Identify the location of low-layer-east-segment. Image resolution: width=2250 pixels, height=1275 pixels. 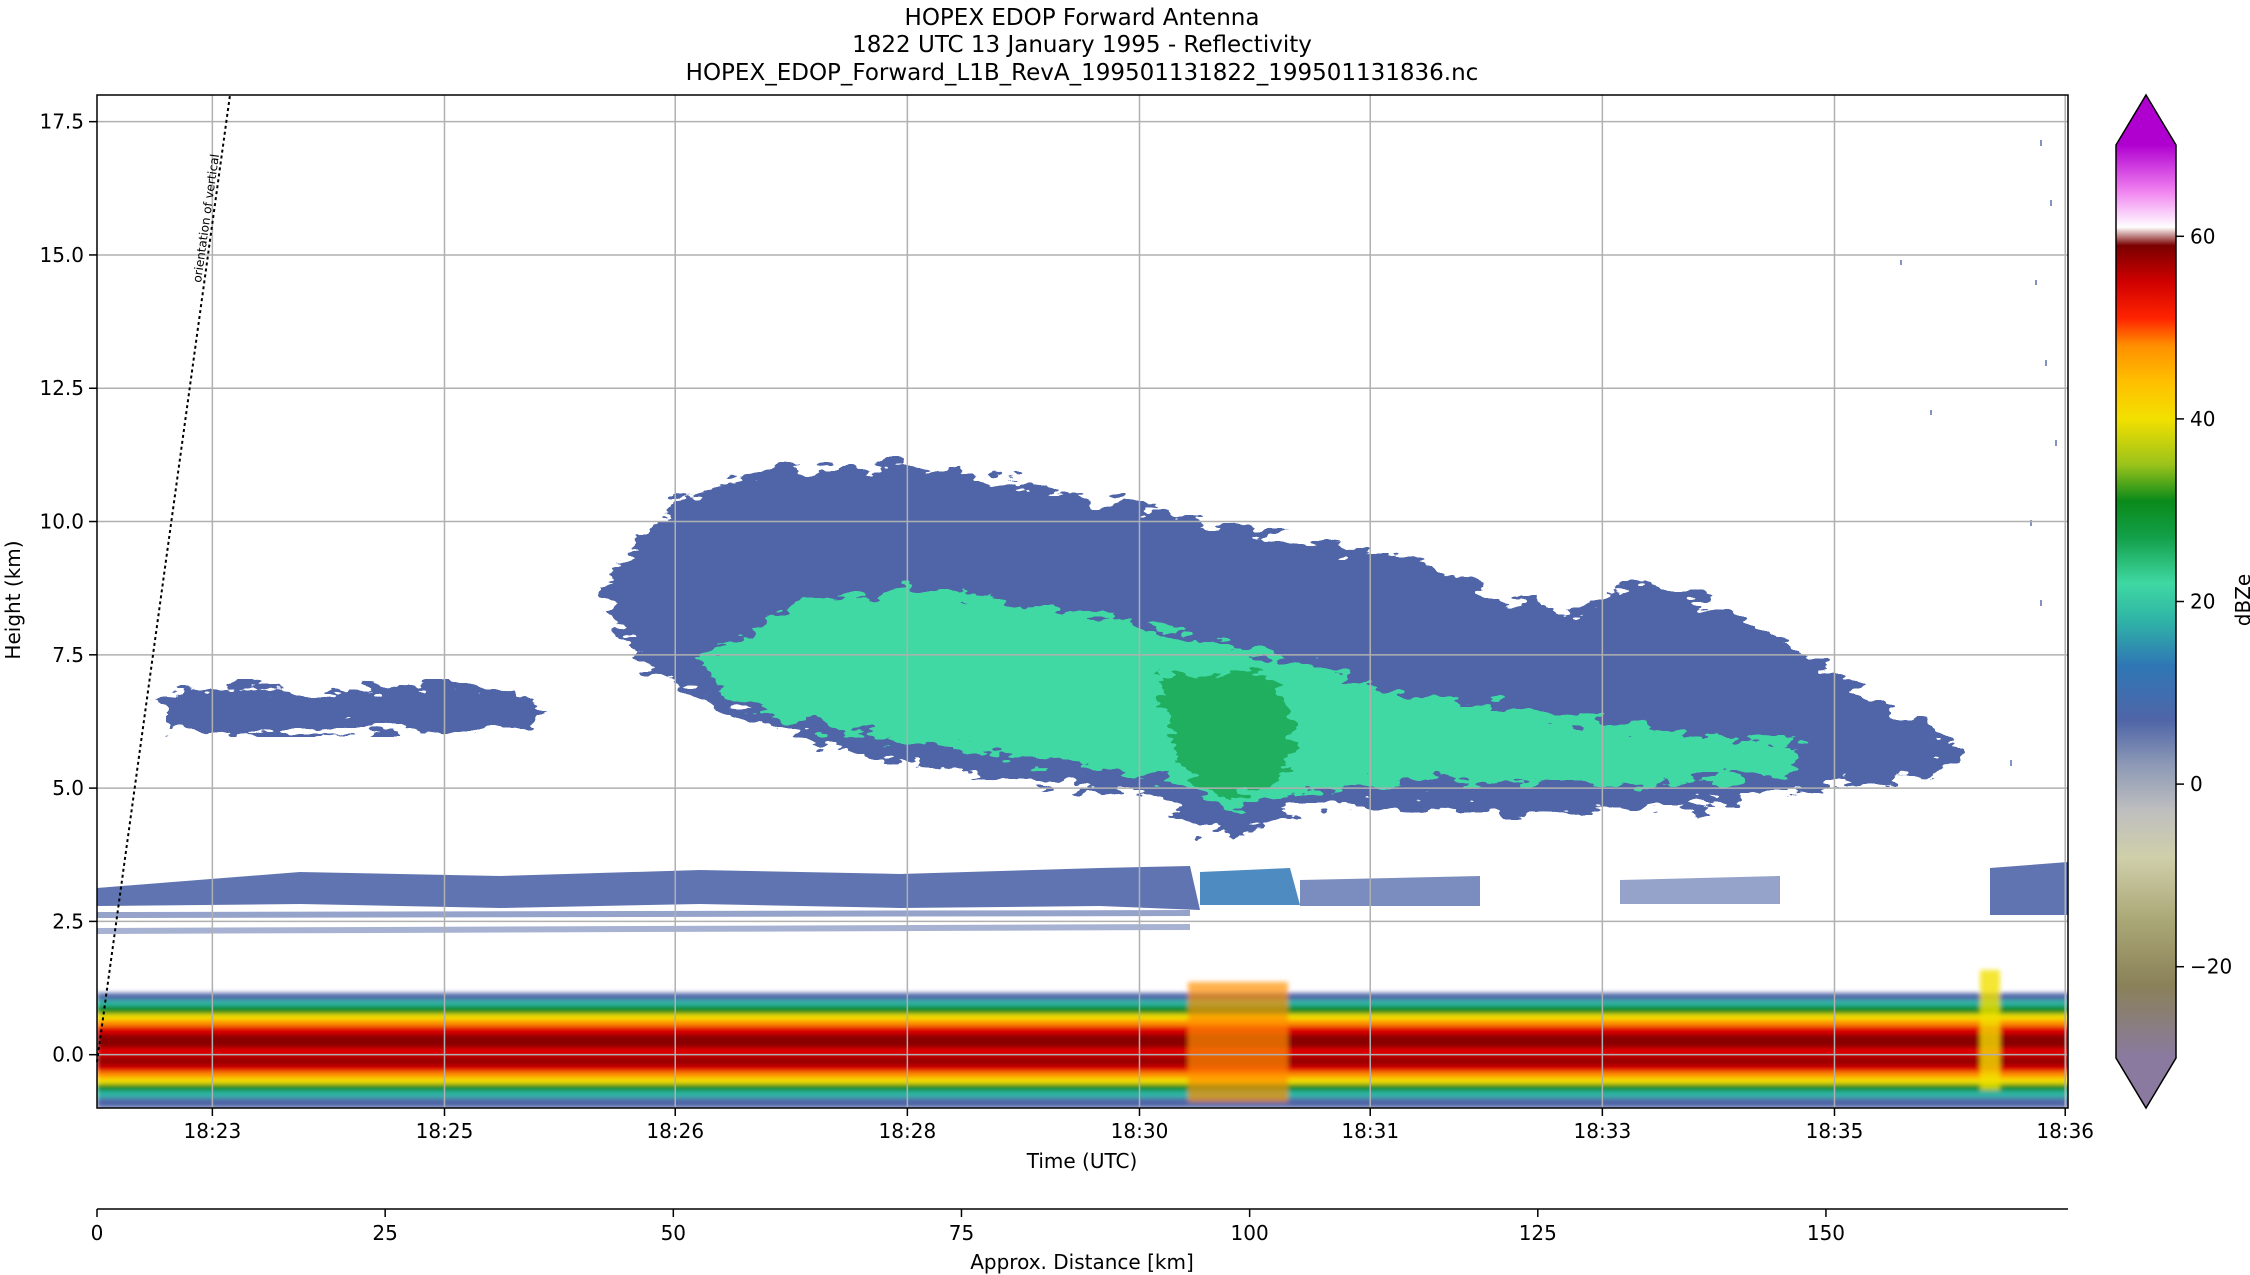
(1700, 890).